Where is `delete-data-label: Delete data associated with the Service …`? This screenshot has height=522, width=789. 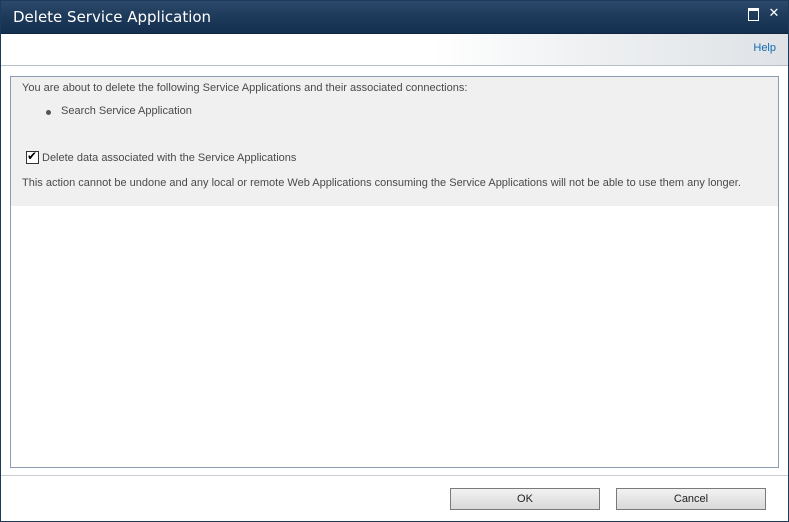
delete-data-label: Delete data associated with the Service … is located at coordinates (169, 158).